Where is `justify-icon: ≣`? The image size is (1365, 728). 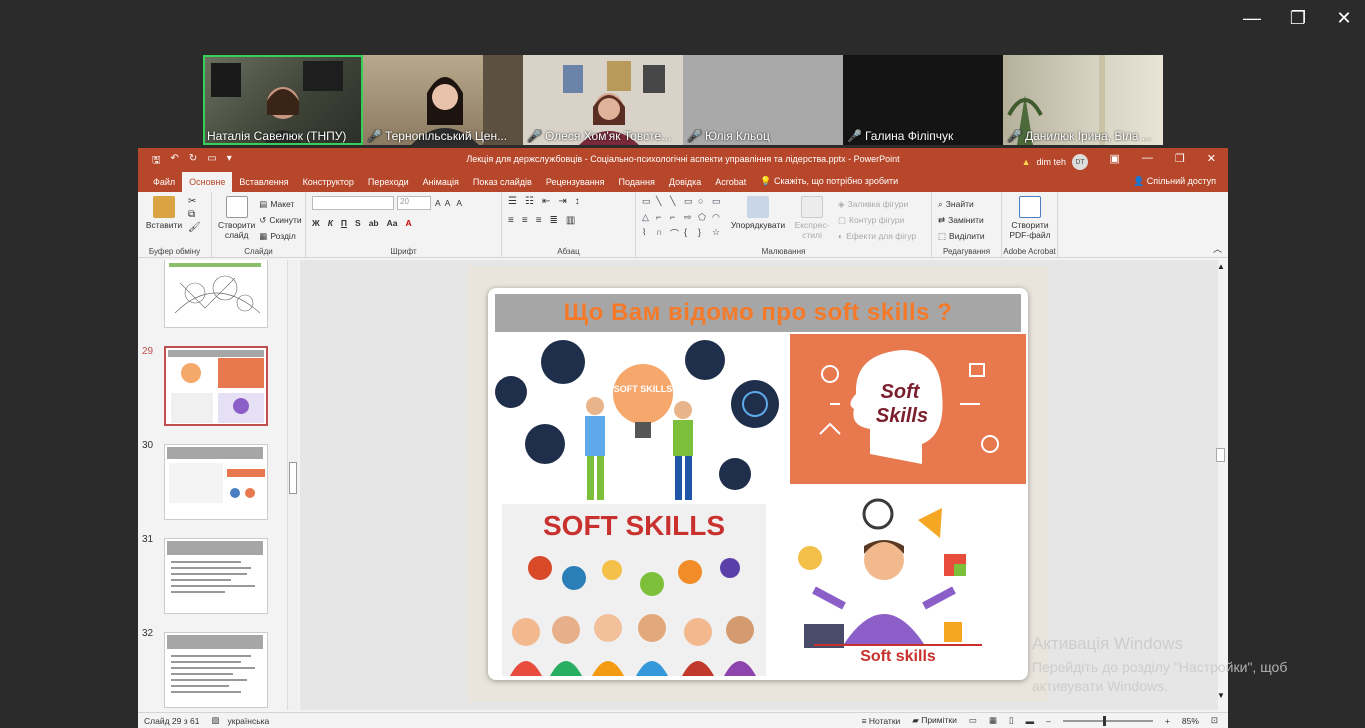 justify-icon: ≣ is located at coordinates (554, 220).